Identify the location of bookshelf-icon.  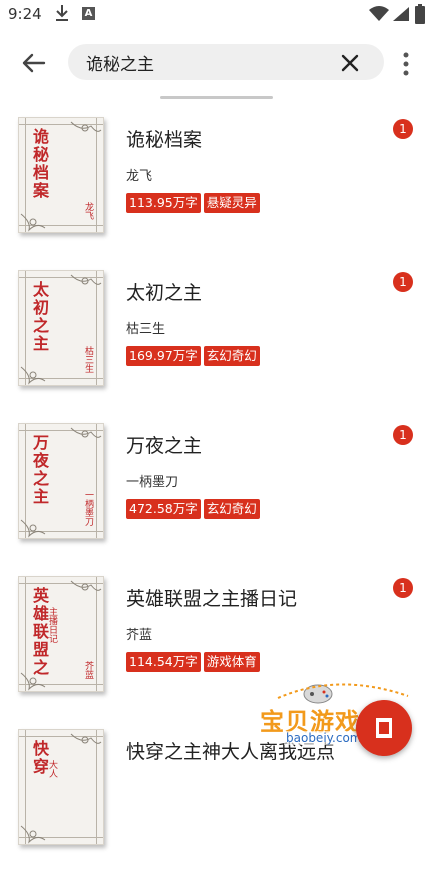
(384, 728).